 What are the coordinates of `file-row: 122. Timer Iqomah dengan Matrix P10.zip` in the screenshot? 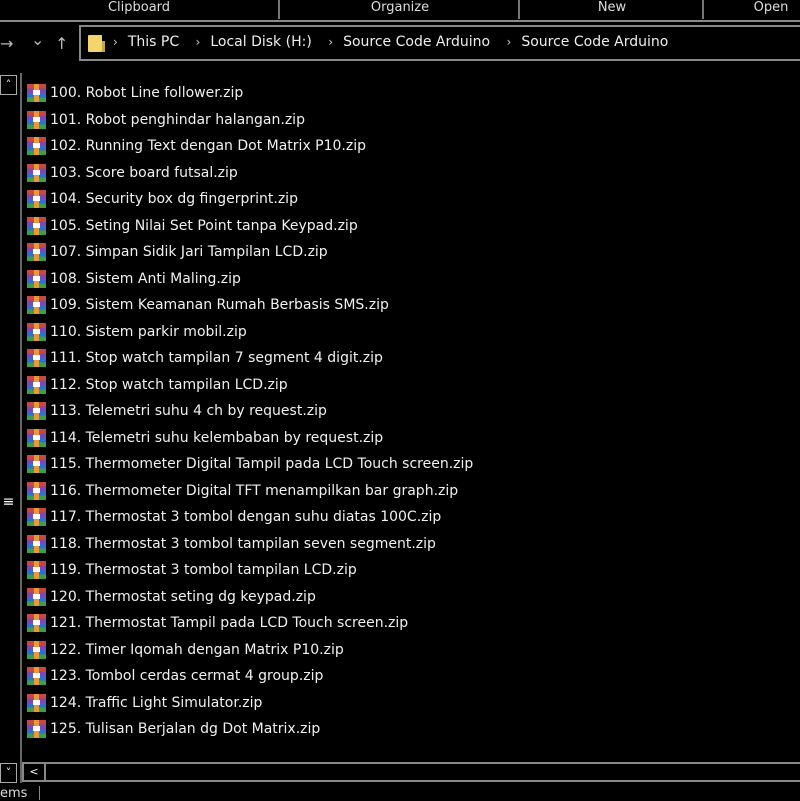 It's located at (250, 650).